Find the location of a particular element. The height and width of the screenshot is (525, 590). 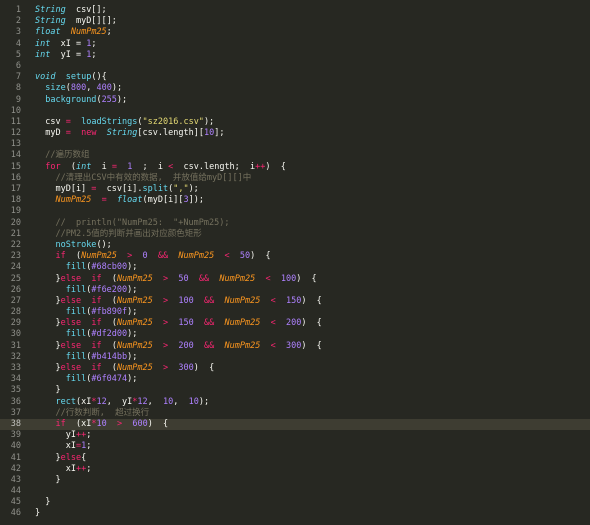

code-line: 4 int xI = 1; is located at coordinates (295, 44).